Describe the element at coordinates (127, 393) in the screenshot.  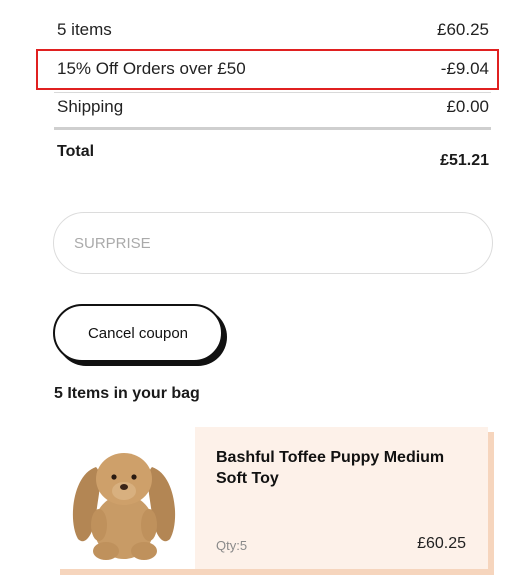
I see `bag-title: 5 Items in your bag` at that location.